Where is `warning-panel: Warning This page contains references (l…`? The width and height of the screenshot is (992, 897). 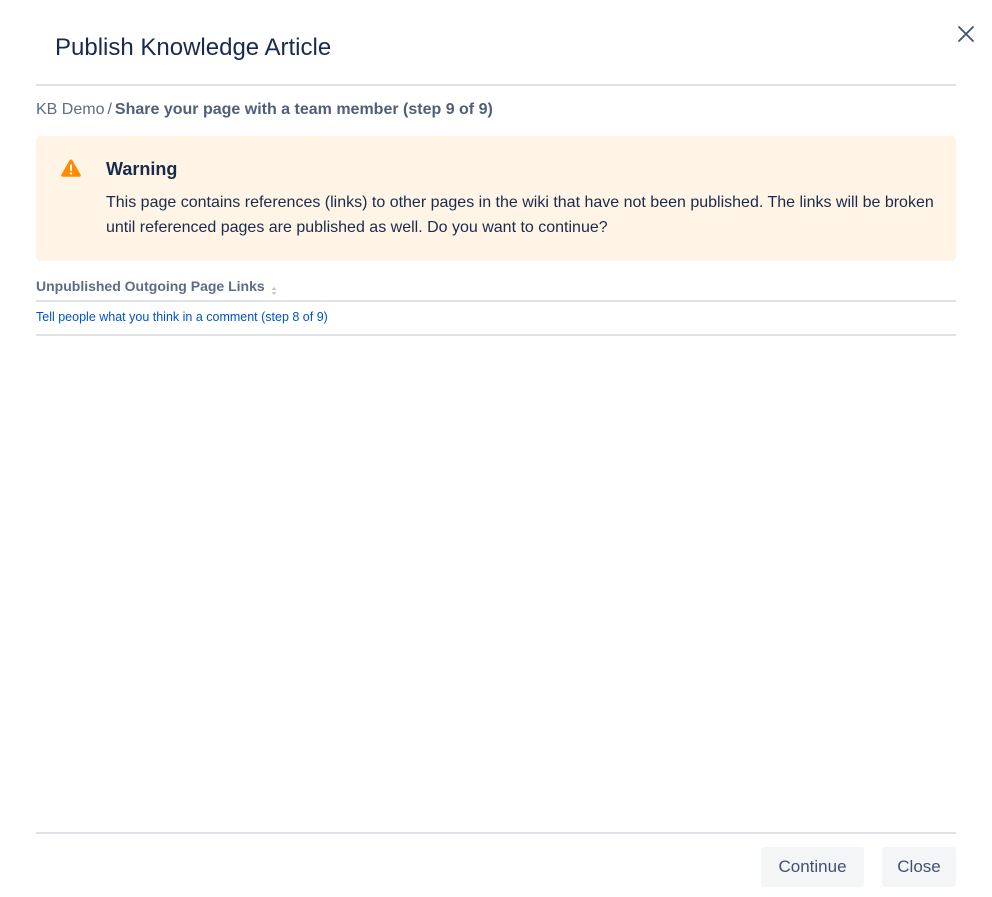
warning-panel: Warning This page contains references (l… is located at coordinates (496, 198).